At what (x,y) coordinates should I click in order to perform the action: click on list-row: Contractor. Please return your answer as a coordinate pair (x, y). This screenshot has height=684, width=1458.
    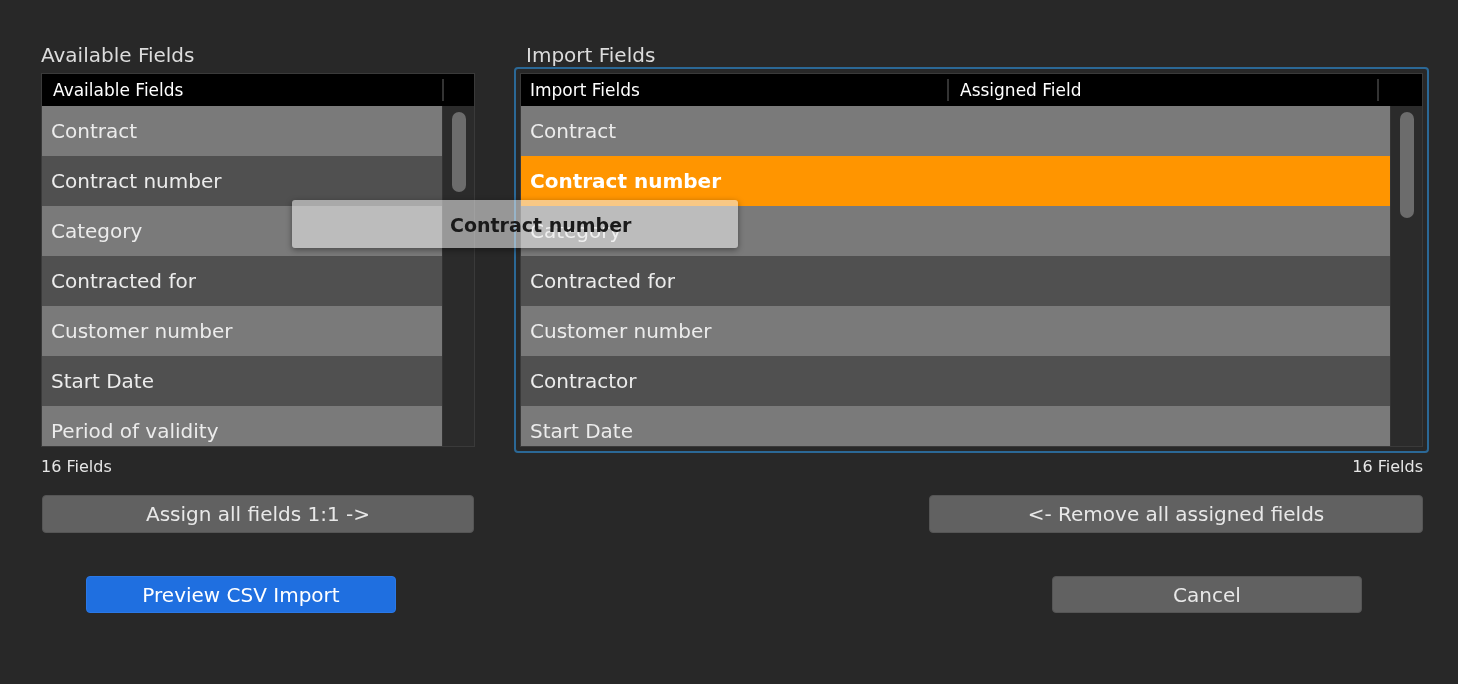
    Looking at the image, I should click on (955, 381).